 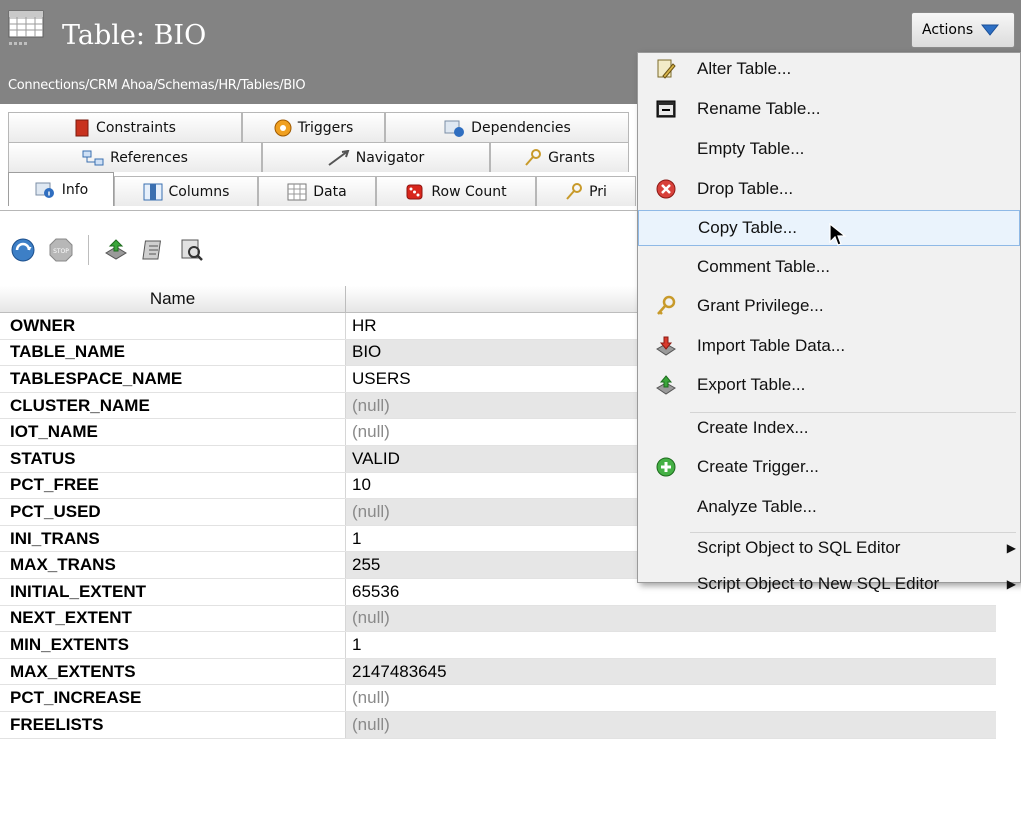 I want to click on actions-button: Actions, so click(x=963, y=30).